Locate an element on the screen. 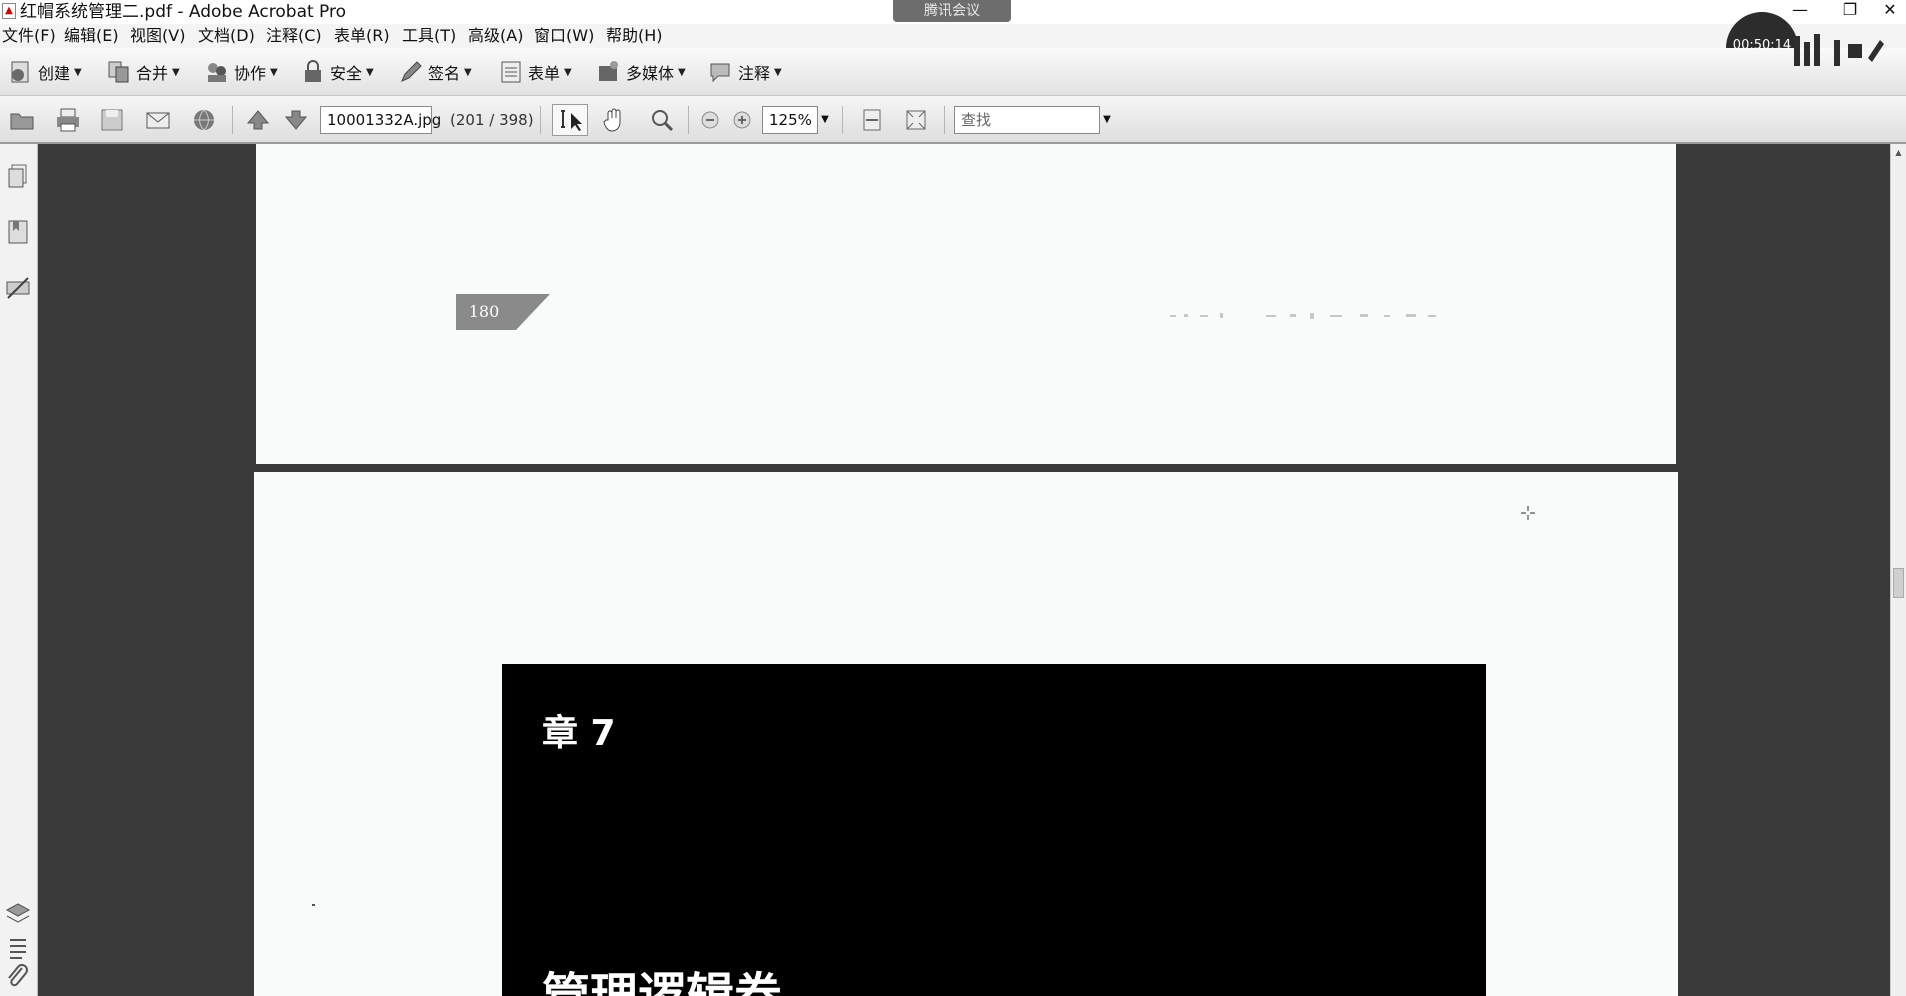 This screenshot has height=996, width=1906. page-speck is located at coordinates (313, 905).